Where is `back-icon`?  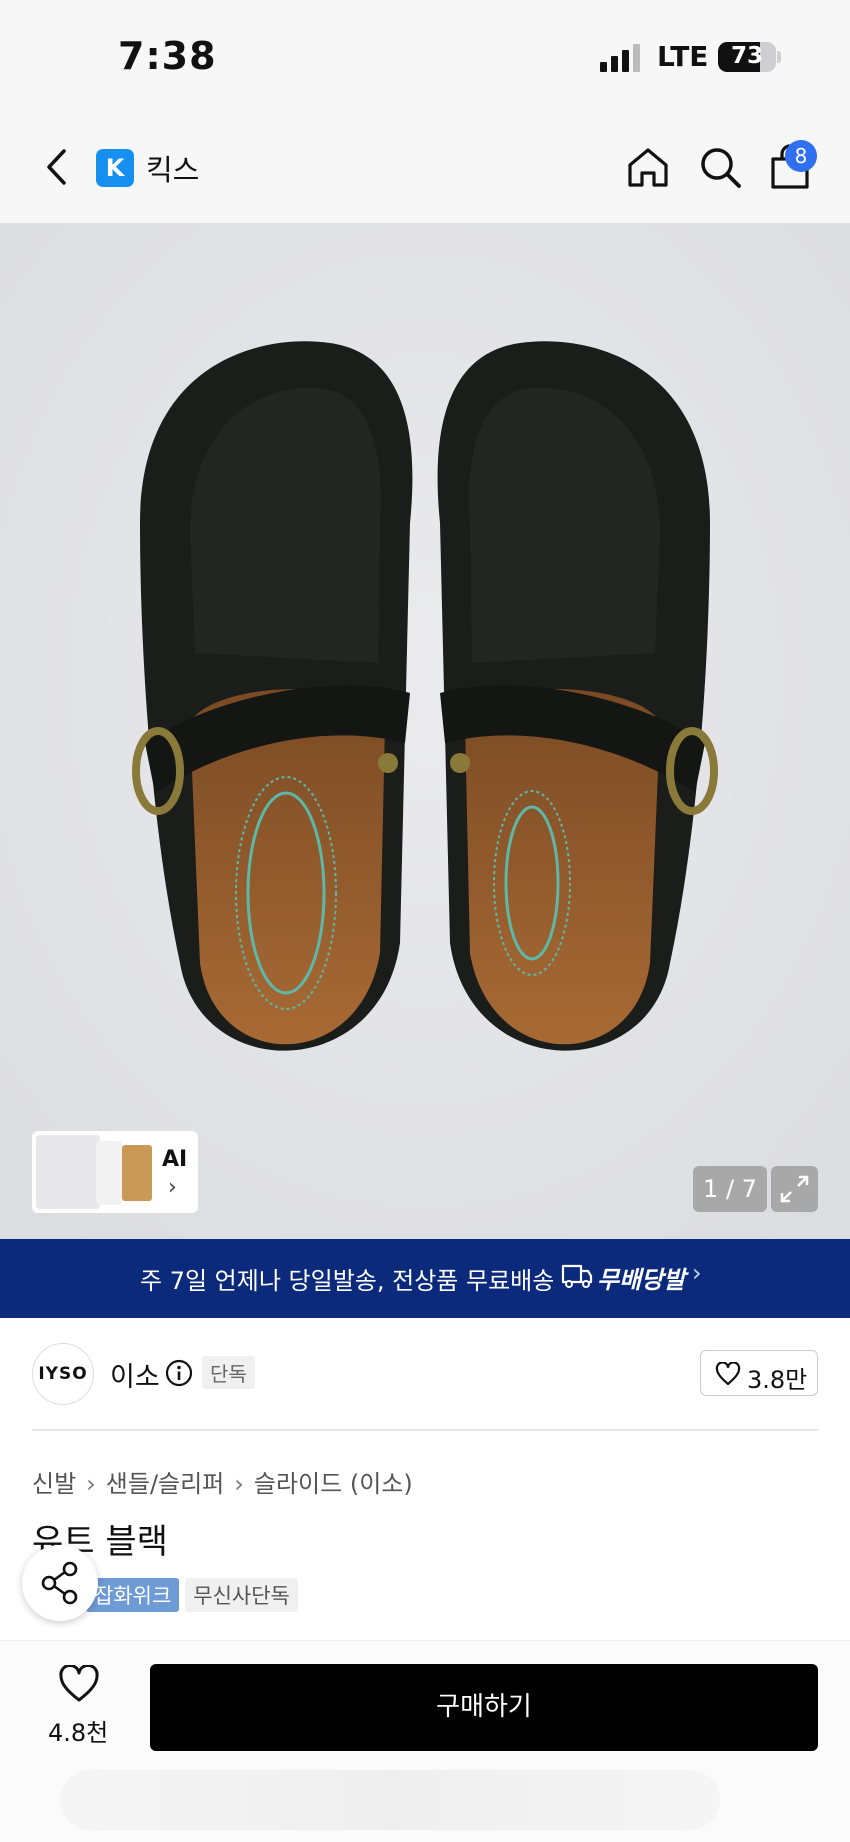 back-icon is located at coordinates (57, 167).